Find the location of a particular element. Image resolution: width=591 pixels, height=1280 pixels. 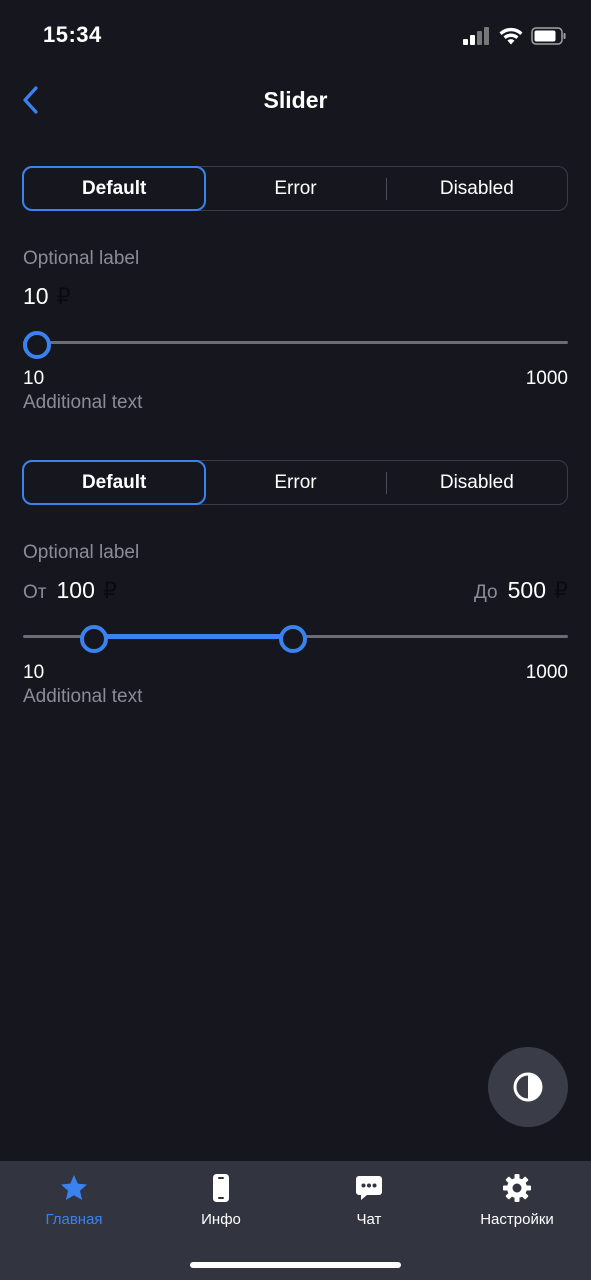

cellular-signal-icon is located at coordinates (476, 36).